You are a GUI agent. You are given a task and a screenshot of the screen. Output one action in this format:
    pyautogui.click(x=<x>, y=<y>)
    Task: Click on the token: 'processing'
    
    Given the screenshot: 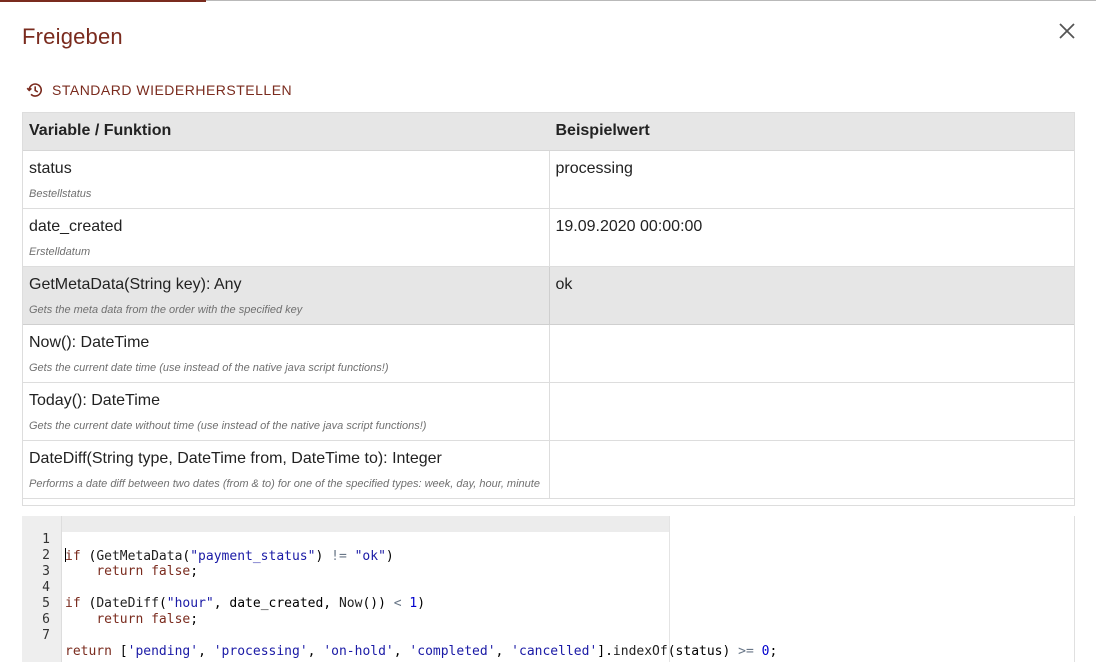 What is the action you would take?
    pyautogui.click(x=260, y=651)
    